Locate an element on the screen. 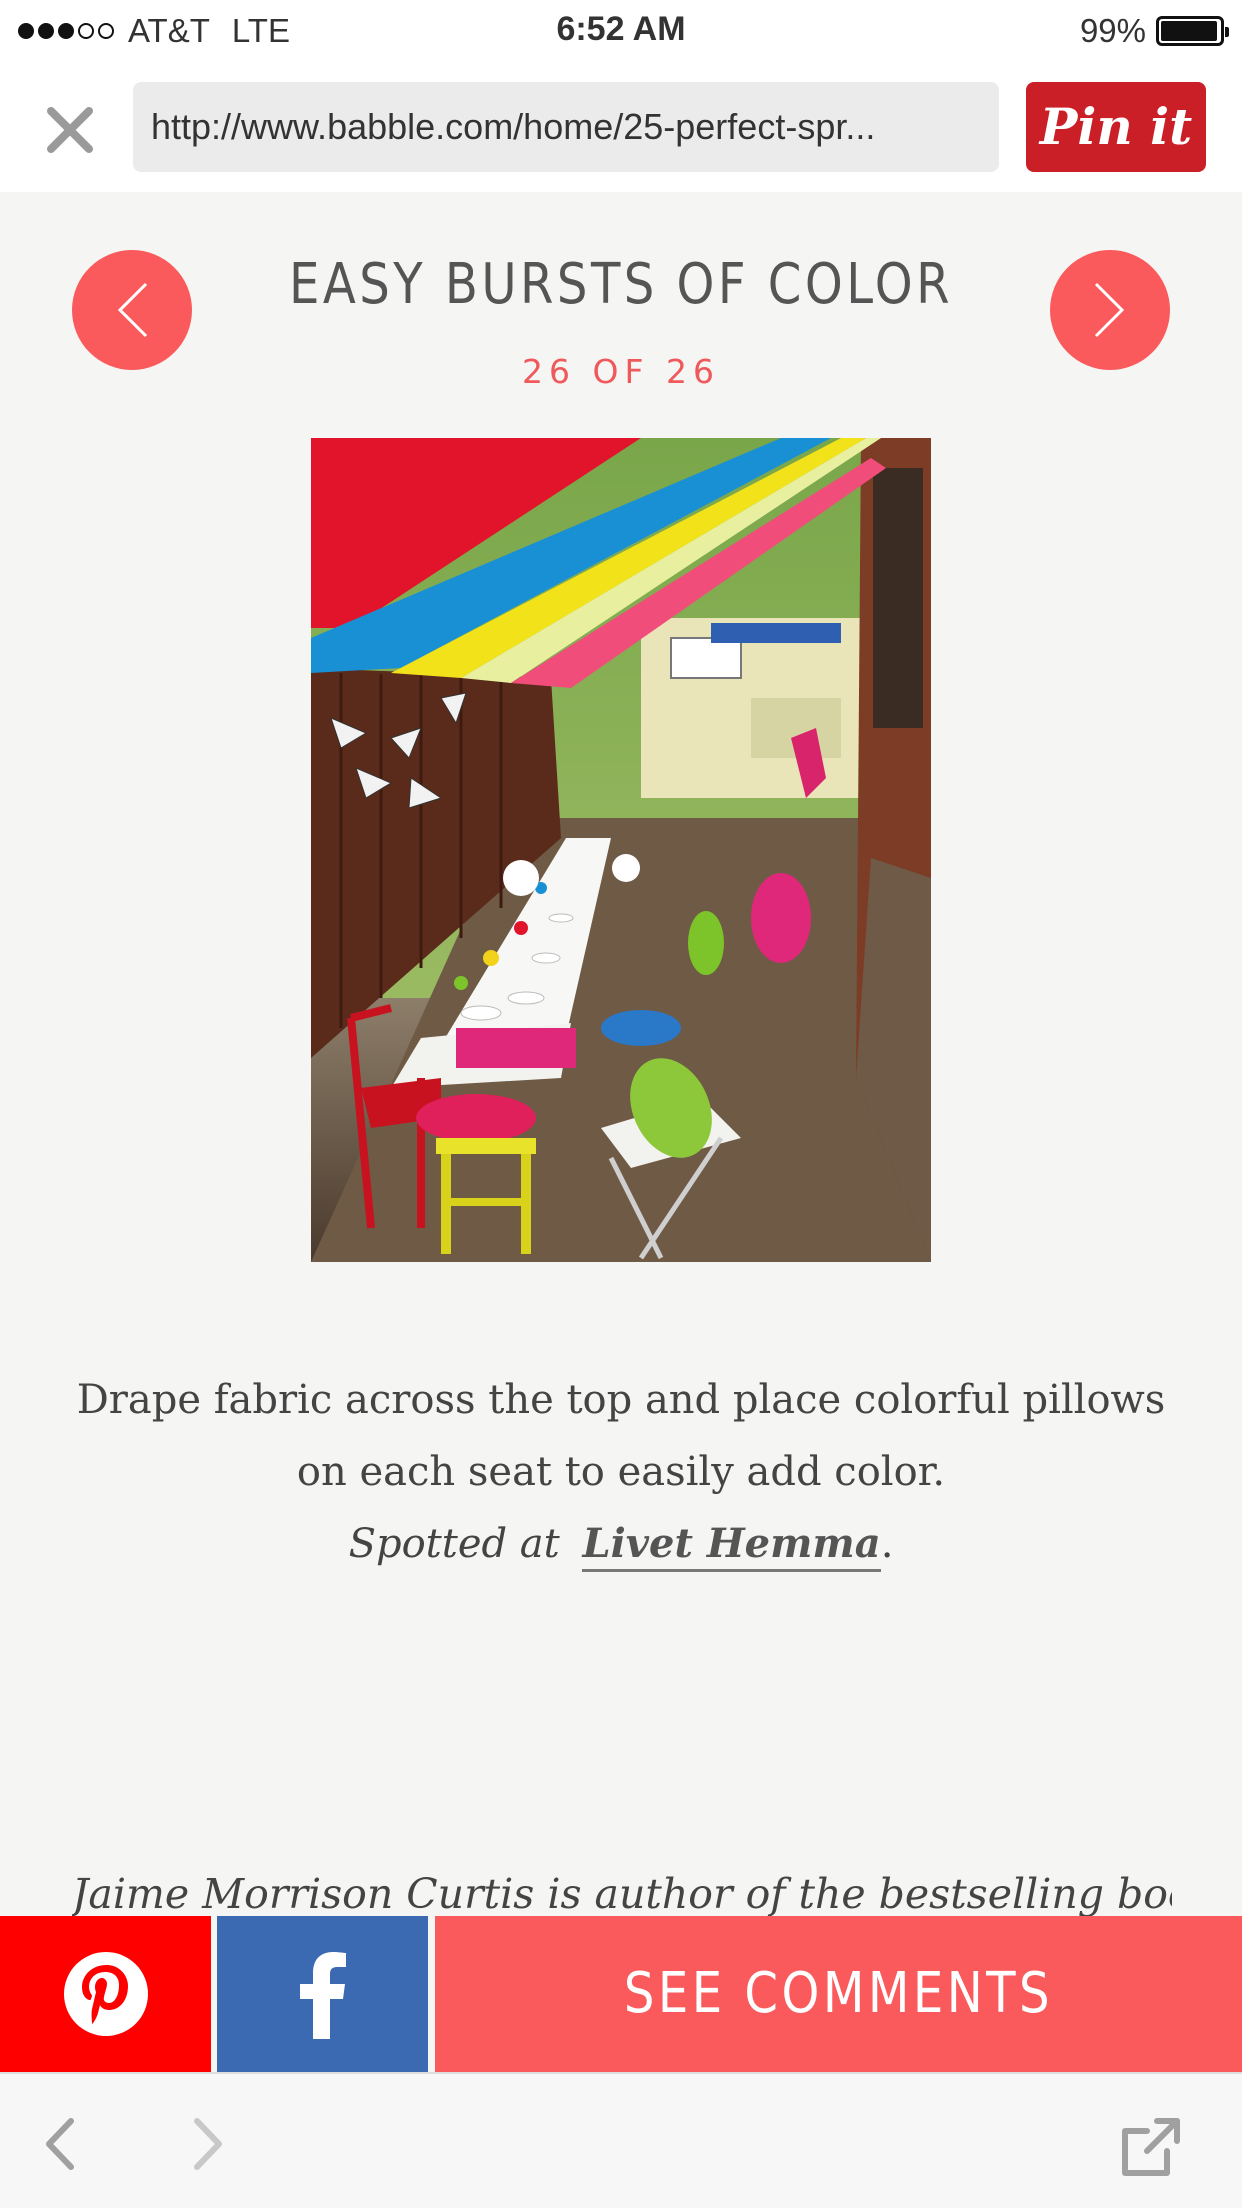  close-button is located at coordinates (70, 130).